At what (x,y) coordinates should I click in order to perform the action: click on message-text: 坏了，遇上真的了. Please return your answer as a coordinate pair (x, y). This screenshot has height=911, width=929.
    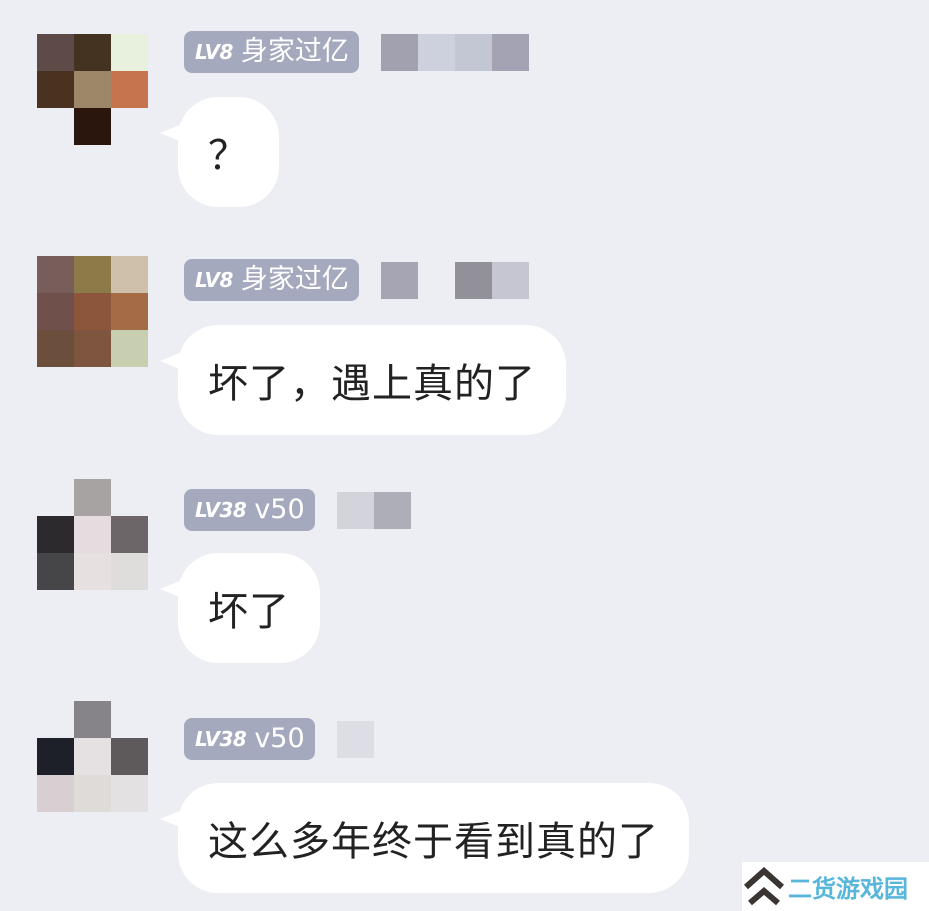
    Looking at the image, I should click on (372, 384).